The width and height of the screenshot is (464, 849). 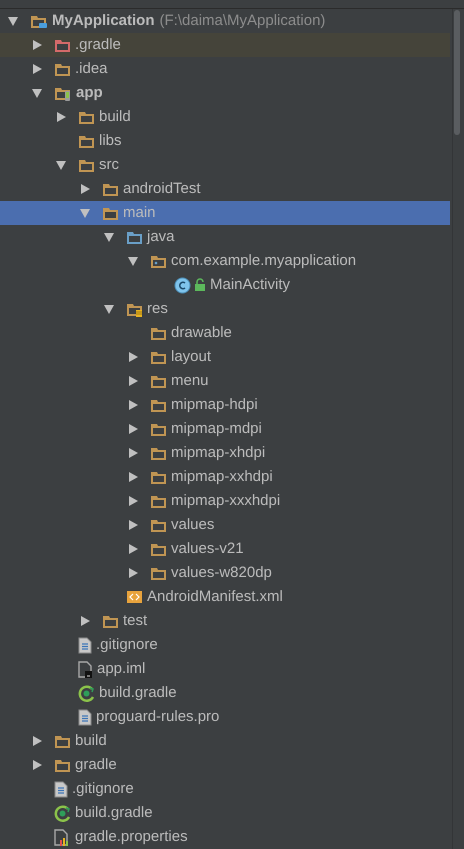 What do you see at coordinates (91, 68) in the screenshot?
I see `item-label: .idea` at bounding box center [91, 68].